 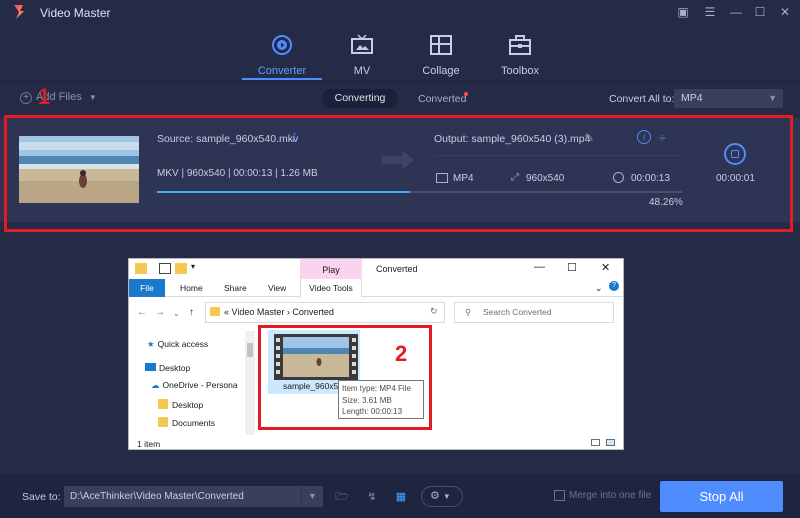 What do you see at coordinates (19, 12) in the screenshot?
I see `app-logo-icon` at bounding box center [19, 12].